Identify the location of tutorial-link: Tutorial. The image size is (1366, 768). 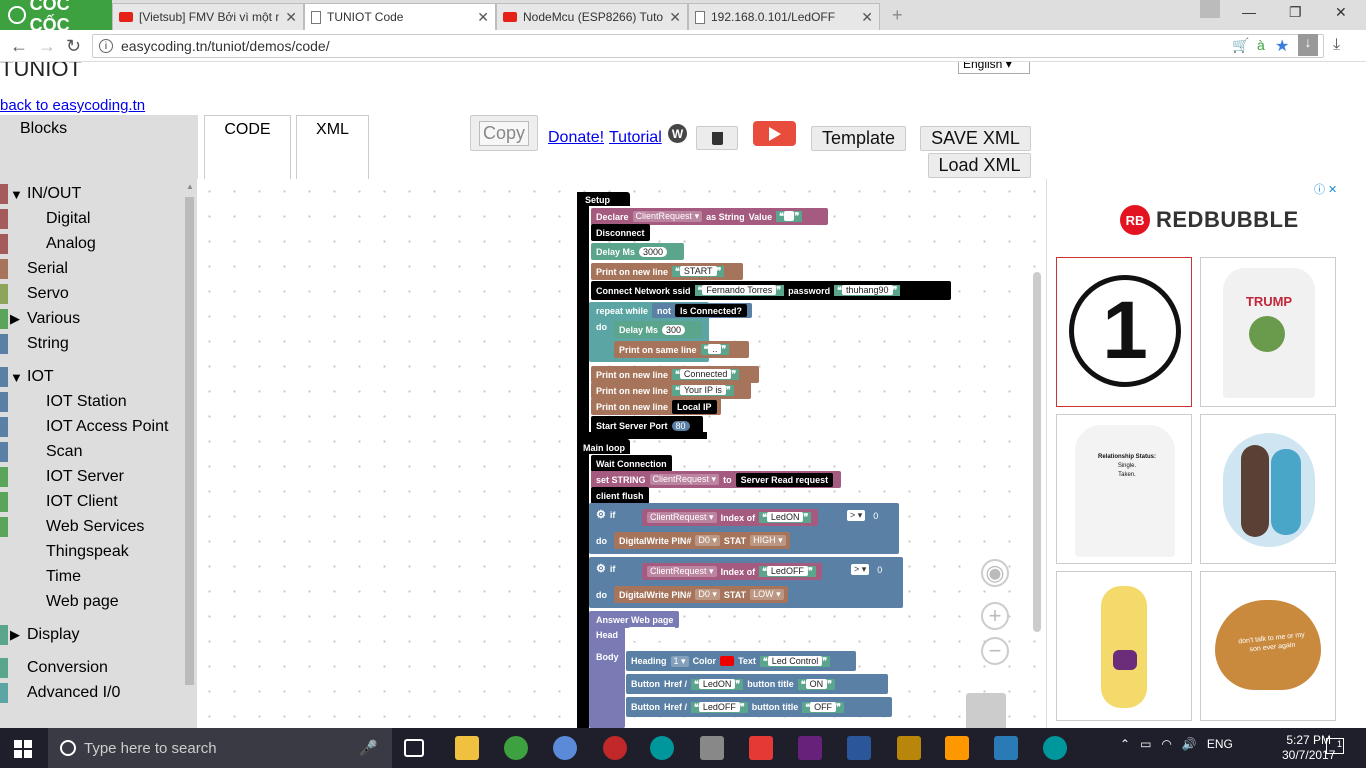
(635, 138).